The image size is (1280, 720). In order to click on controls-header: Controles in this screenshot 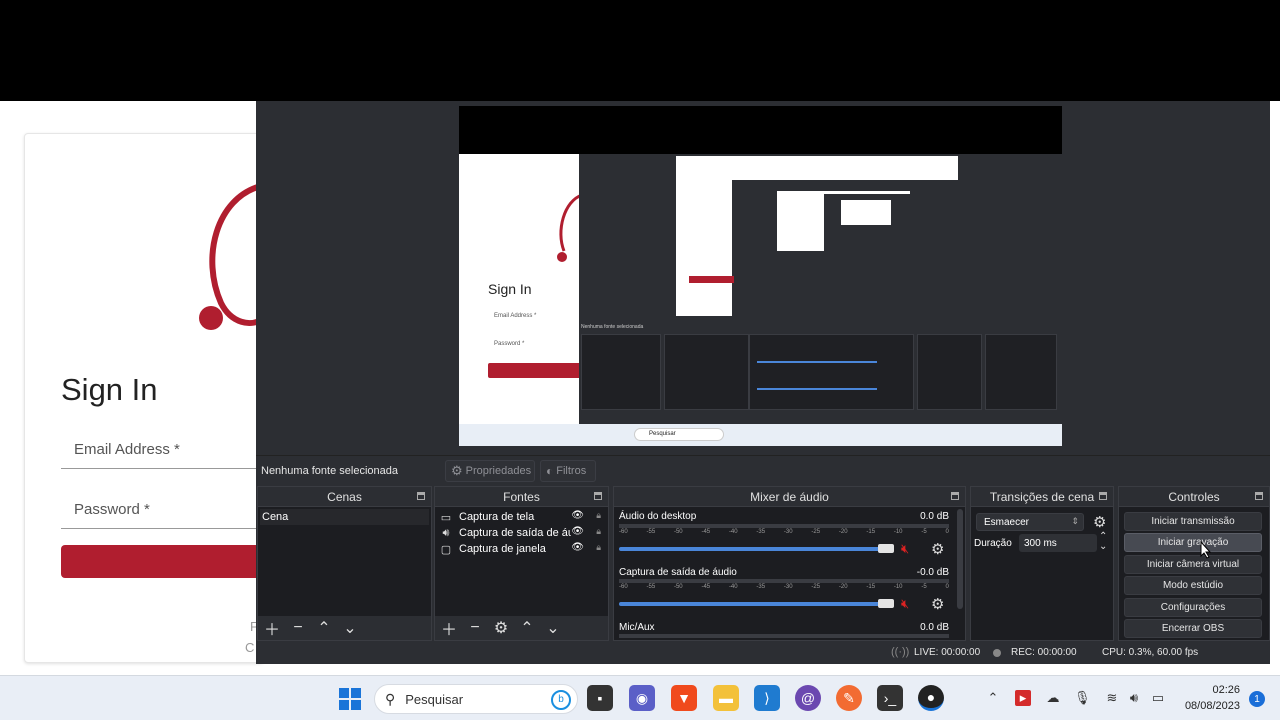, I will do `click(1194, 497)`.